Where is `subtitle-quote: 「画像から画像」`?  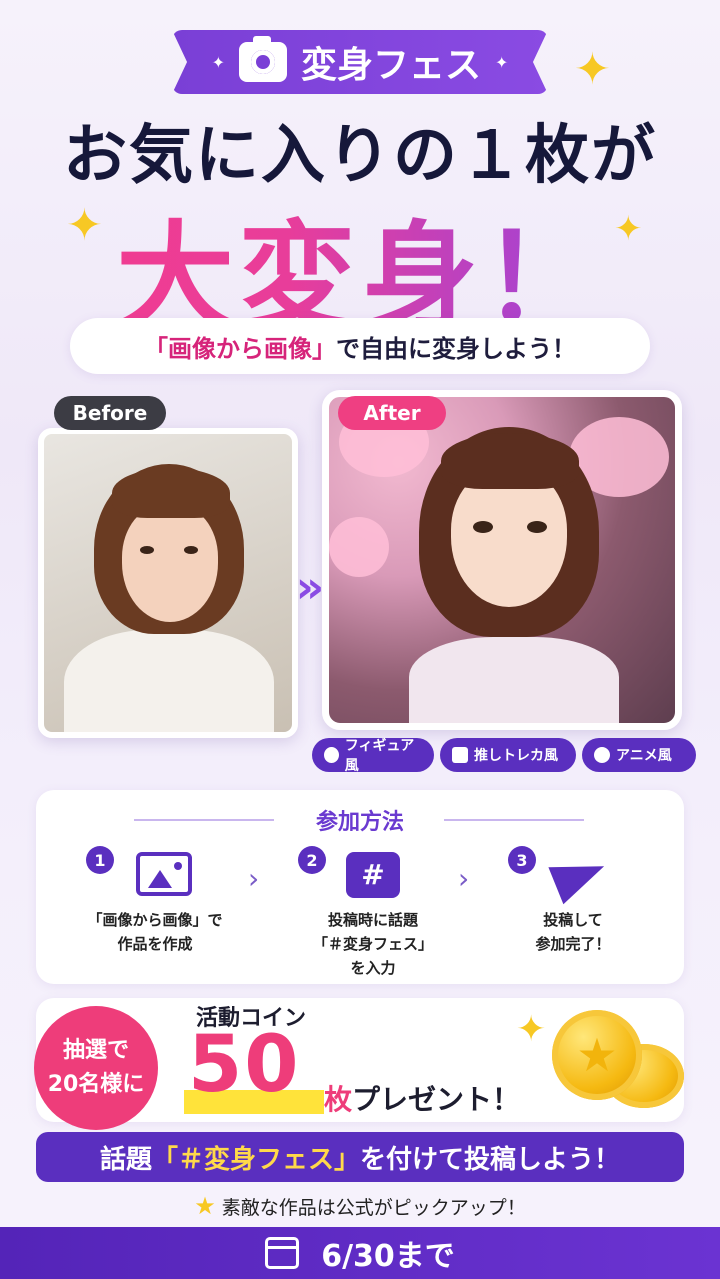
subtitle-quote: 「画像から画像」 is located at coordinates (240, 348).